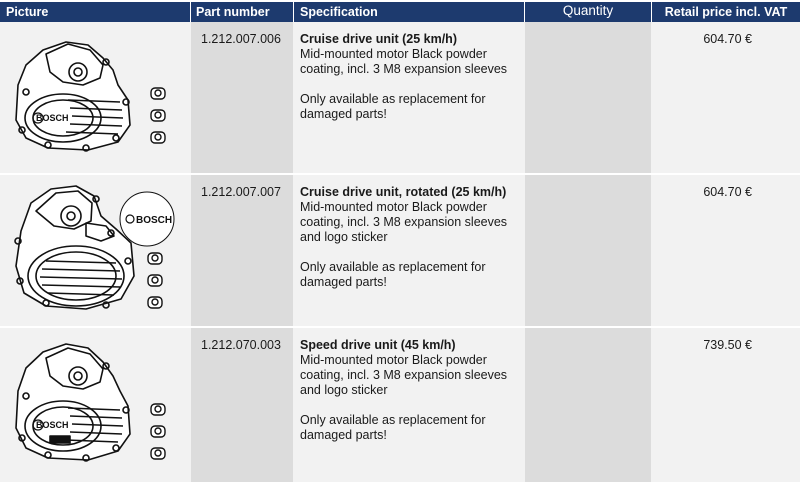 Image resolution: width=800 pixels, height=482 pixels. Describe the element at coordinates (241, 345) in the screenshot. I see `part-number: 1.212.070.003` at that location.